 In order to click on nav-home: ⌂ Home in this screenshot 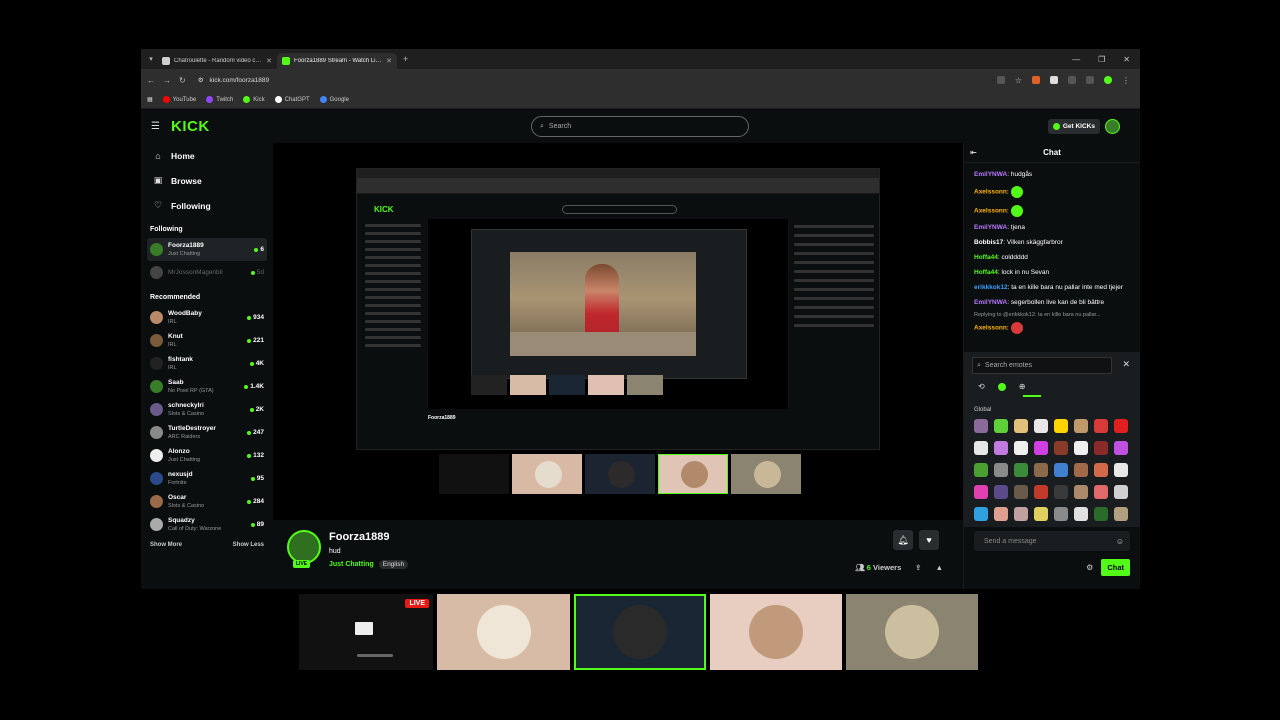, I will do `click(207, 155)`.